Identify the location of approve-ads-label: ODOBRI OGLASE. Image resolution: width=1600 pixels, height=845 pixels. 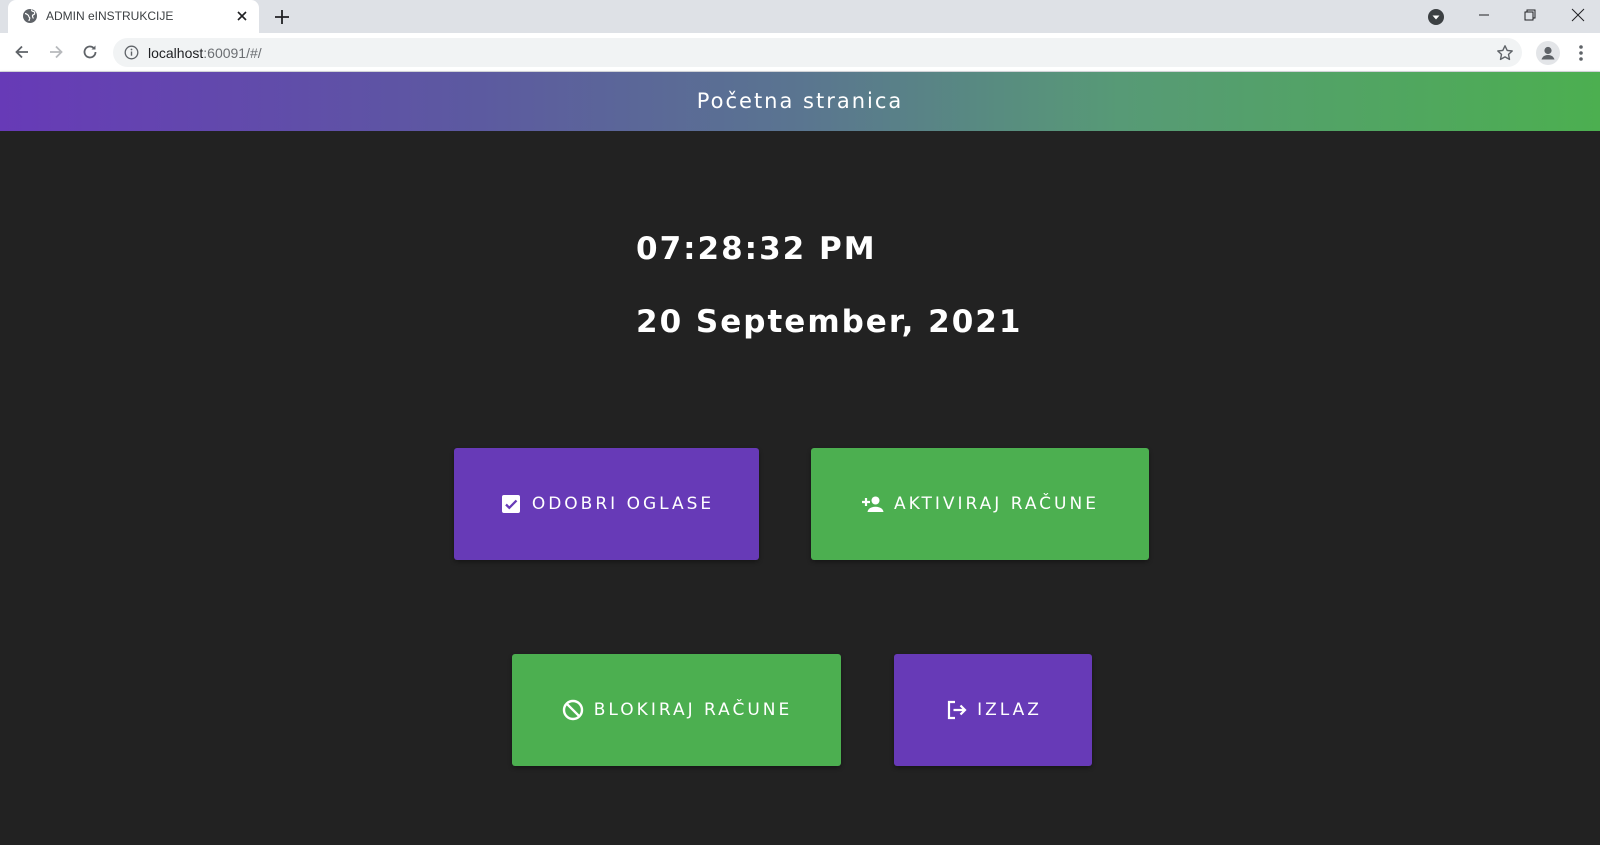
(623, 504).